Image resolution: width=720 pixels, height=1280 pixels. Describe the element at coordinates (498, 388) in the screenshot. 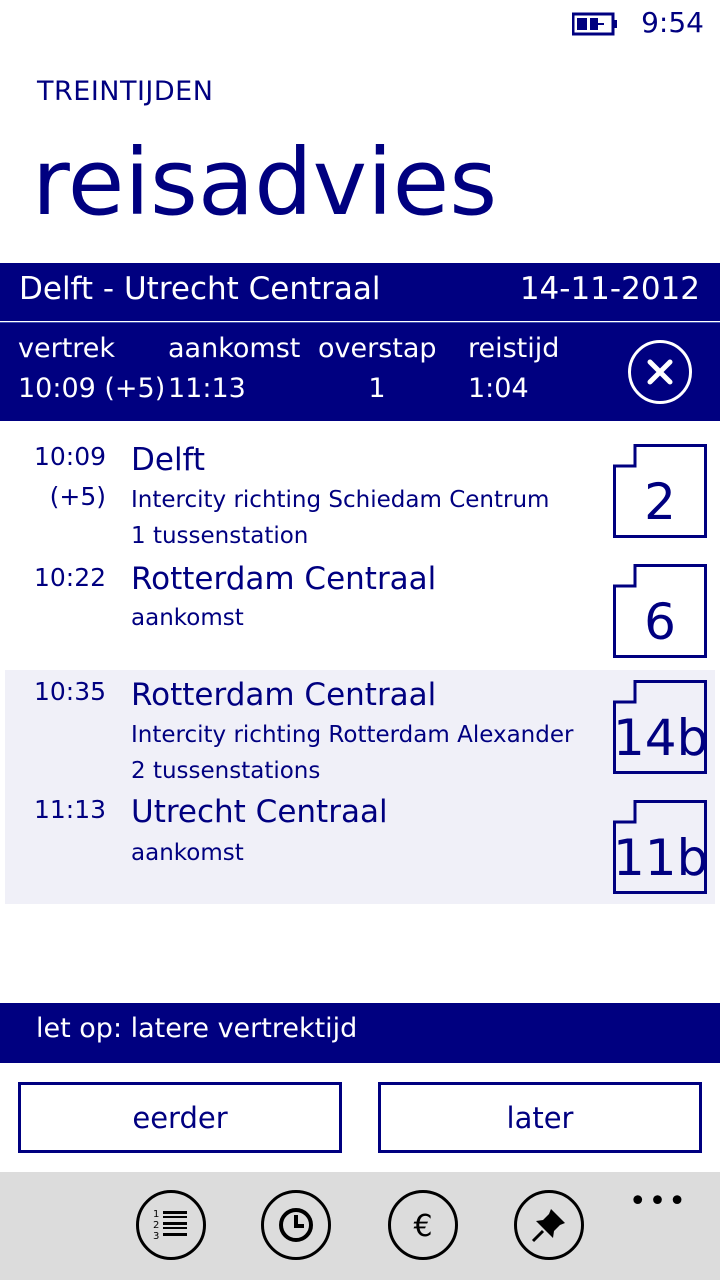

I see `summary-value: 1:04` at that location.